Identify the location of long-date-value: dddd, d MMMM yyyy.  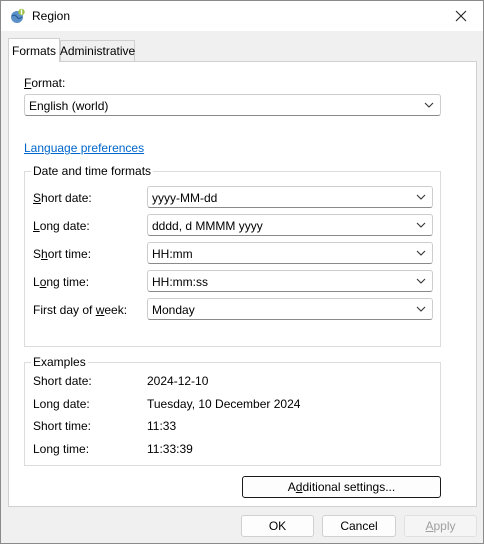
(207, 226).